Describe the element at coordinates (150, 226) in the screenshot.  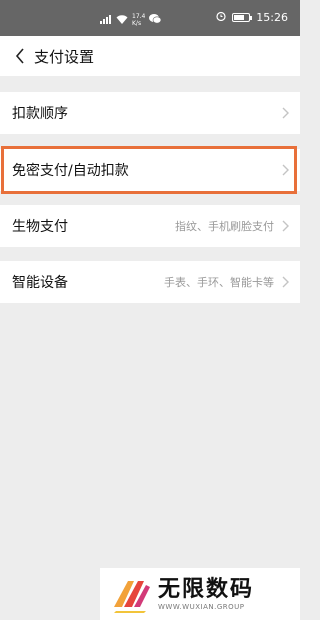
I see `row-biometric-payment: 生物支付 指纹、手机刷脸支付` at that location.